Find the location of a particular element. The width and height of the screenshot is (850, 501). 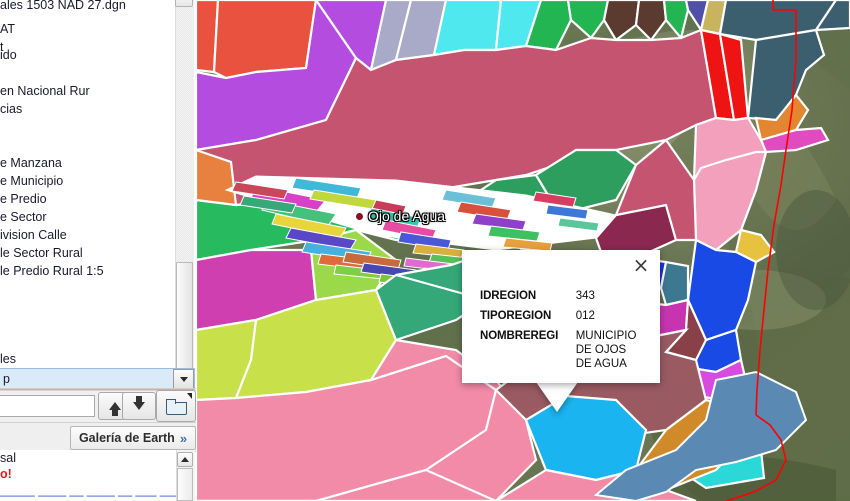

tree-item: ales 1503 NAD 27.dgn is located at coordinates (63, 7).